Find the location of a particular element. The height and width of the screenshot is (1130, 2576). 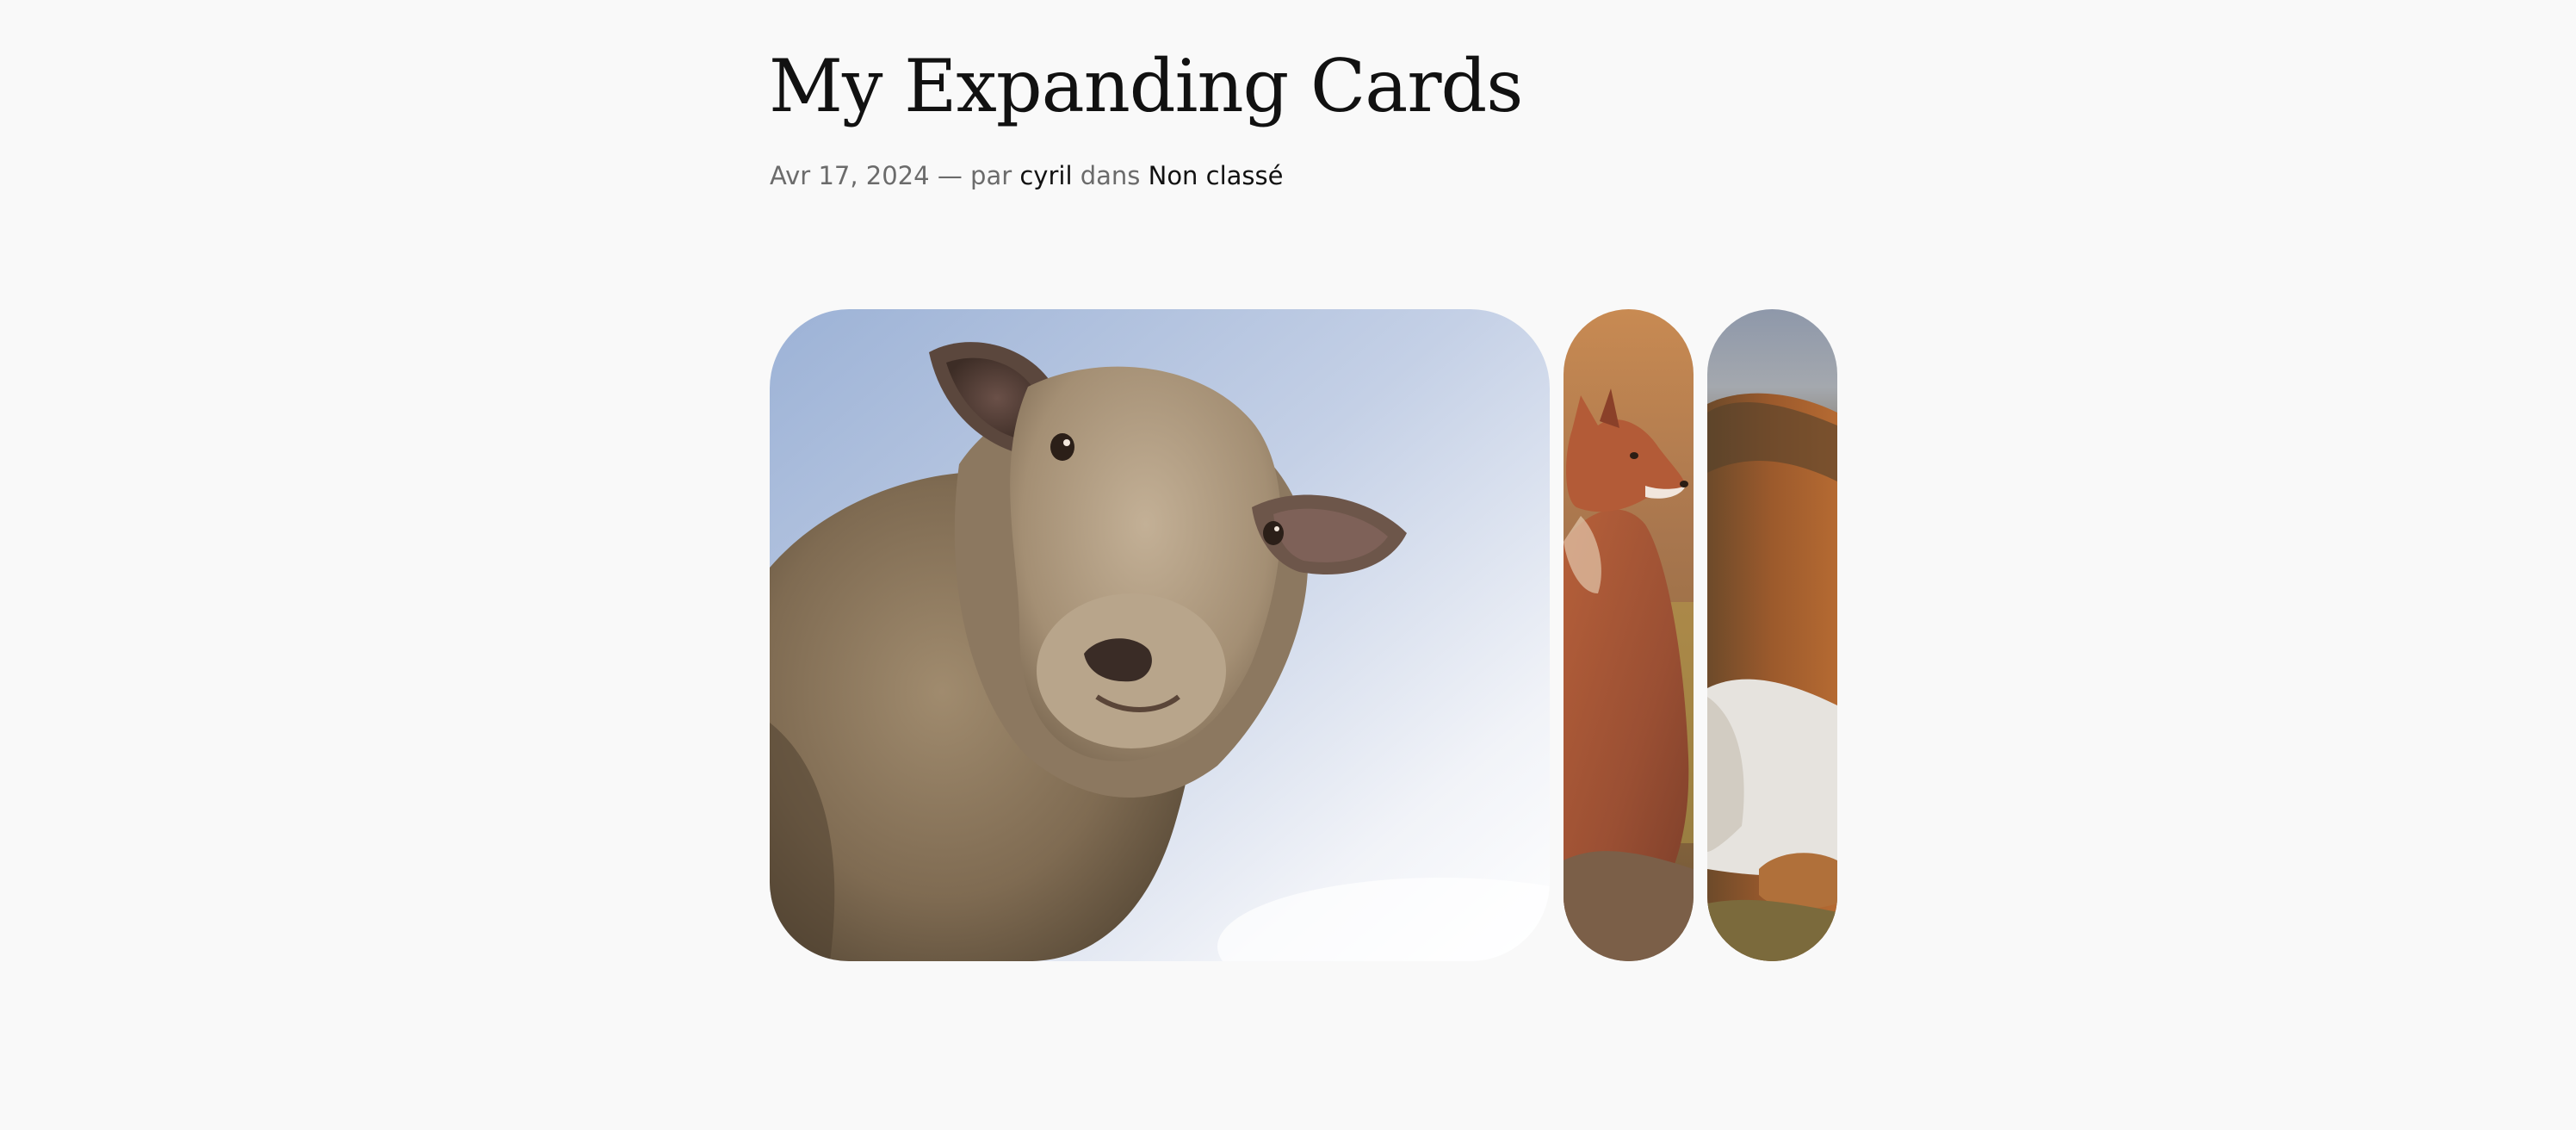

fox-image is located at coordinates (1629, 635).